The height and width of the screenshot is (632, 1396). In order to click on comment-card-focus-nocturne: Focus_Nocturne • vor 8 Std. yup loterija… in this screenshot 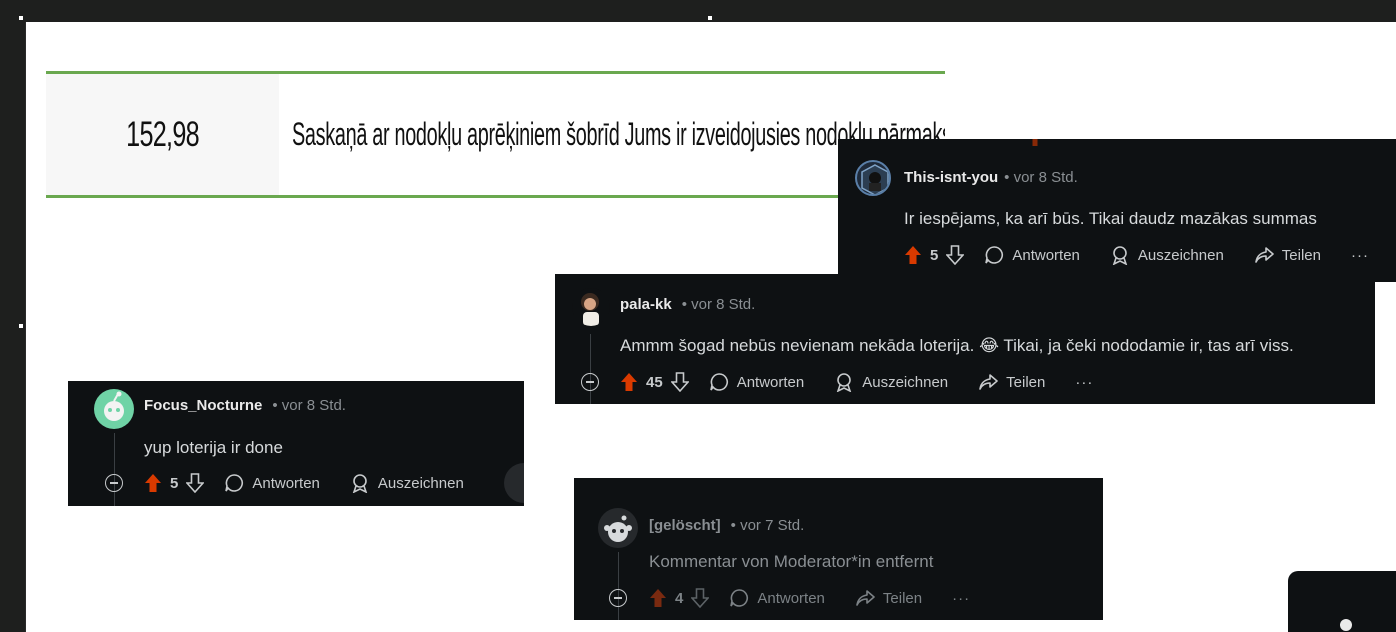, I will do `click(296, 443)`.